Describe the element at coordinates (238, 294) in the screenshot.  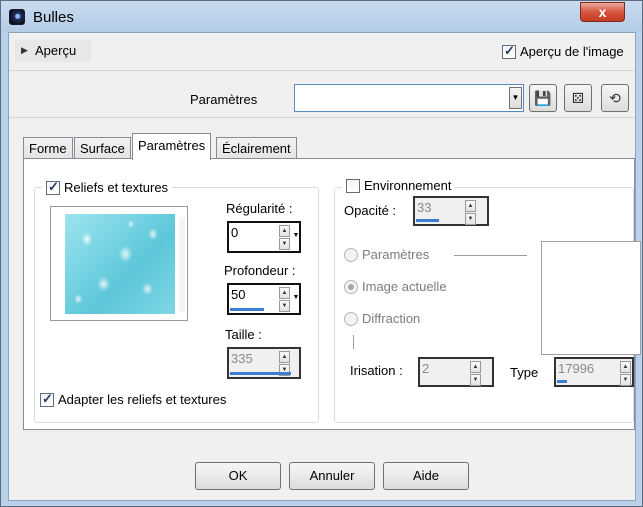
I see `profondeur-value: 50` at that location.